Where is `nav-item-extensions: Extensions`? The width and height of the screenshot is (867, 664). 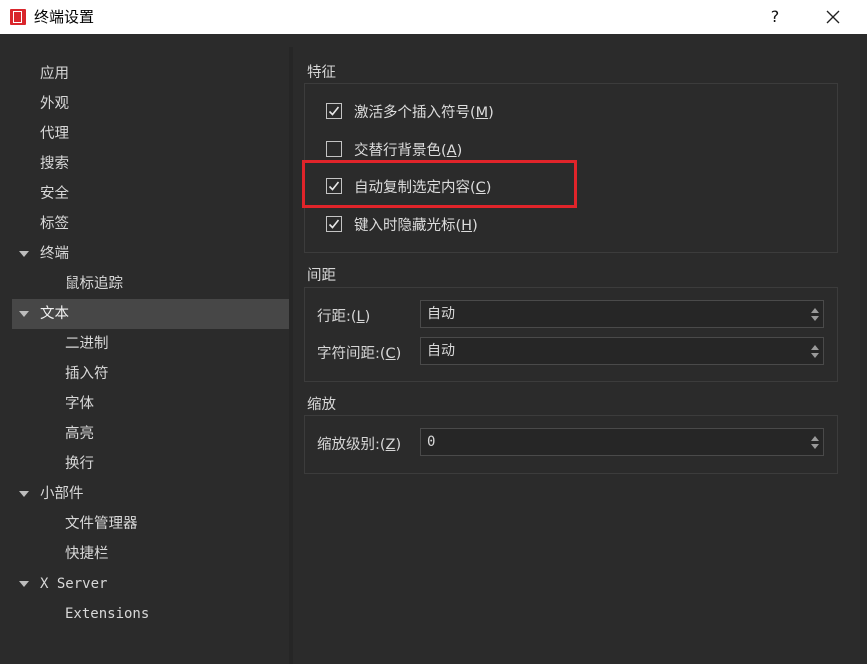 nav-item-extensions: Extensions is located at coordinates (150, 614).